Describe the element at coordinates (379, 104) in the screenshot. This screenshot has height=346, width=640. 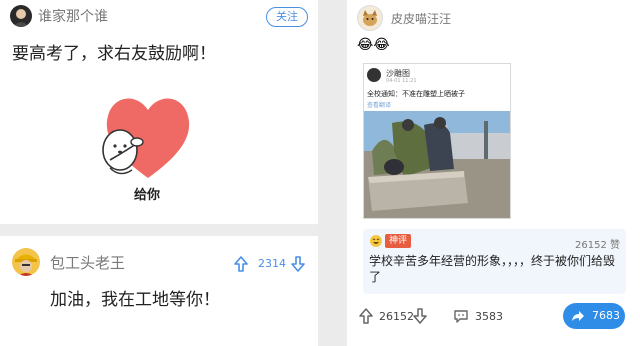
I see `embed-translate-link: 查看翻译` at that location.